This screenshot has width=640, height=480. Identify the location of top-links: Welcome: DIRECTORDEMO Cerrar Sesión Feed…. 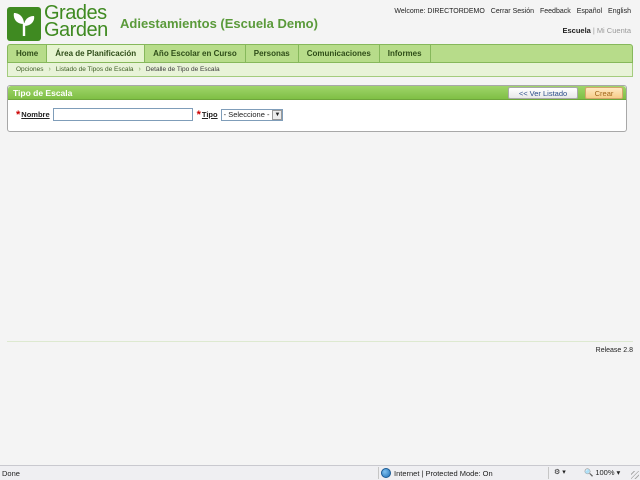
(512, 11).